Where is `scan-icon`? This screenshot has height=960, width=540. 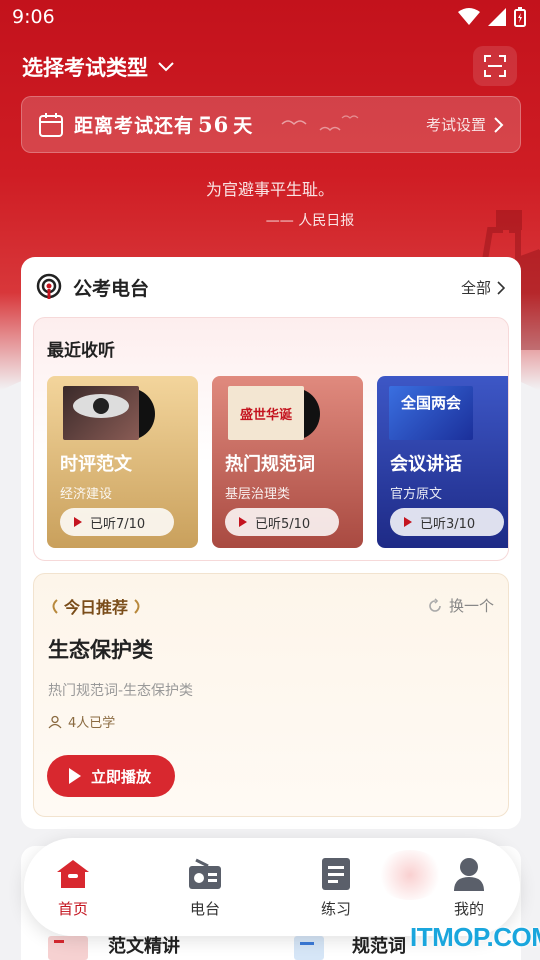 scan-icon is located at coordinates (495, 66).